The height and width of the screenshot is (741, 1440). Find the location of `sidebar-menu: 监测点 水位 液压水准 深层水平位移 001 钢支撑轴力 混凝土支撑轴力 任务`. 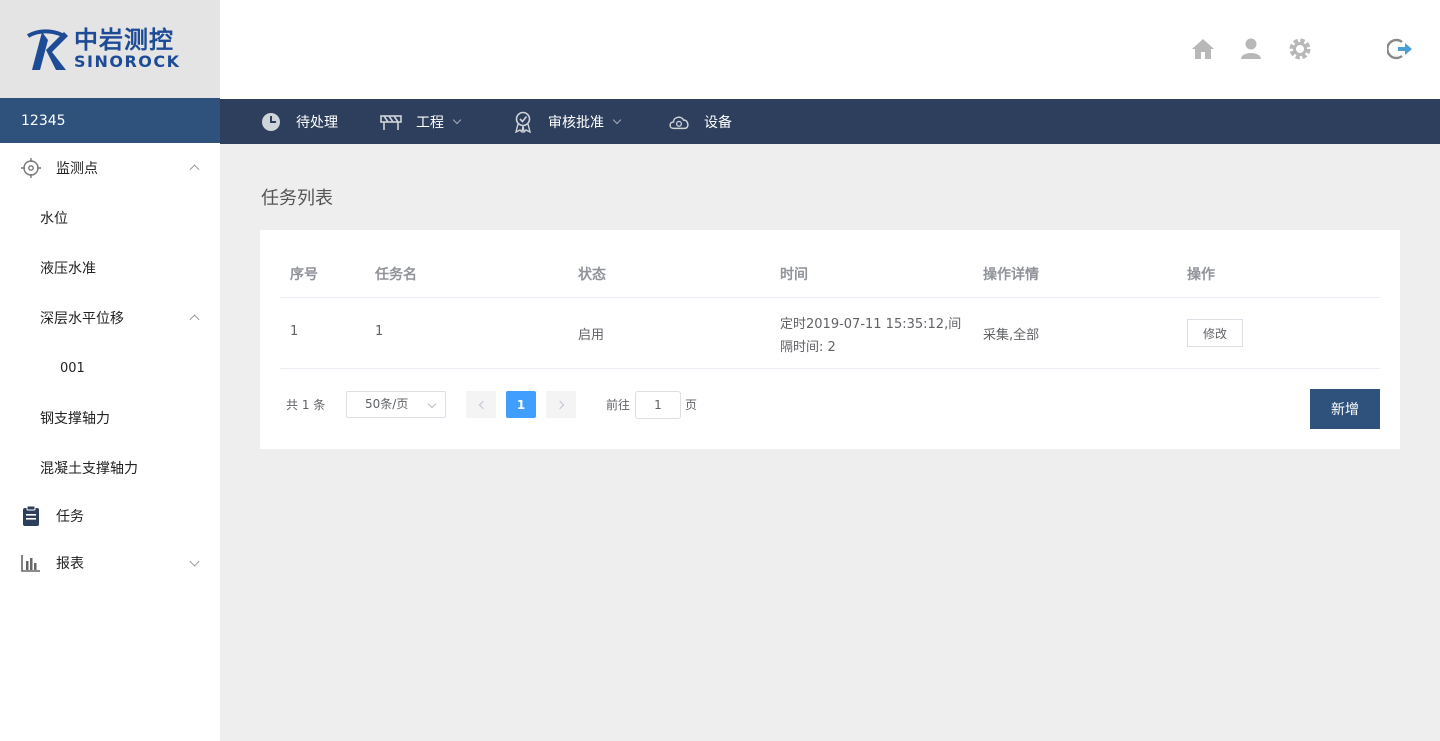

sidebar-menu: 监测点 水位 液压水准 深层水平位移 001 钢支撑轴力 混凝土支撑轴力 任务 is located at coordinates (110, 365).